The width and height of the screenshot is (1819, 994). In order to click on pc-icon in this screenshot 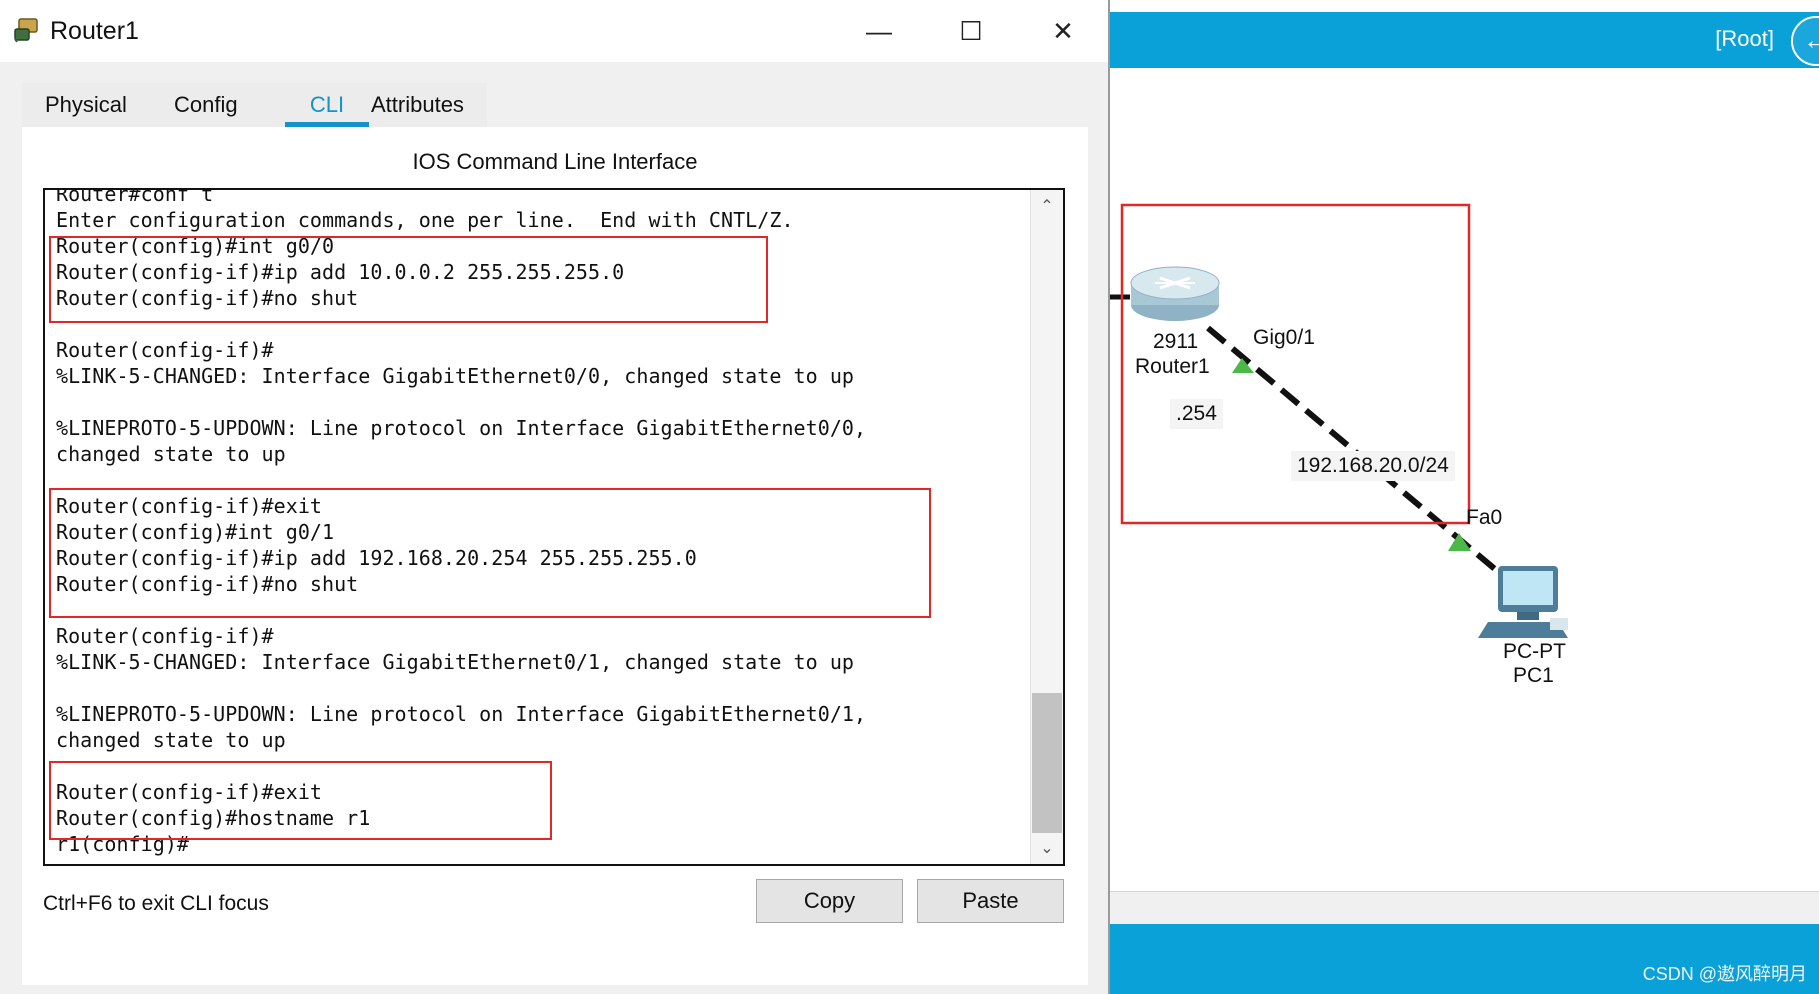, I will do `click(1523, 602)`.